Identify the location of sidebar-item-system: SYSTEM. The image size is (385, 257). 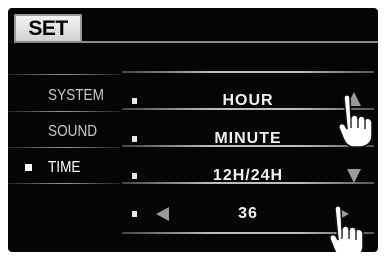
(64, 96).